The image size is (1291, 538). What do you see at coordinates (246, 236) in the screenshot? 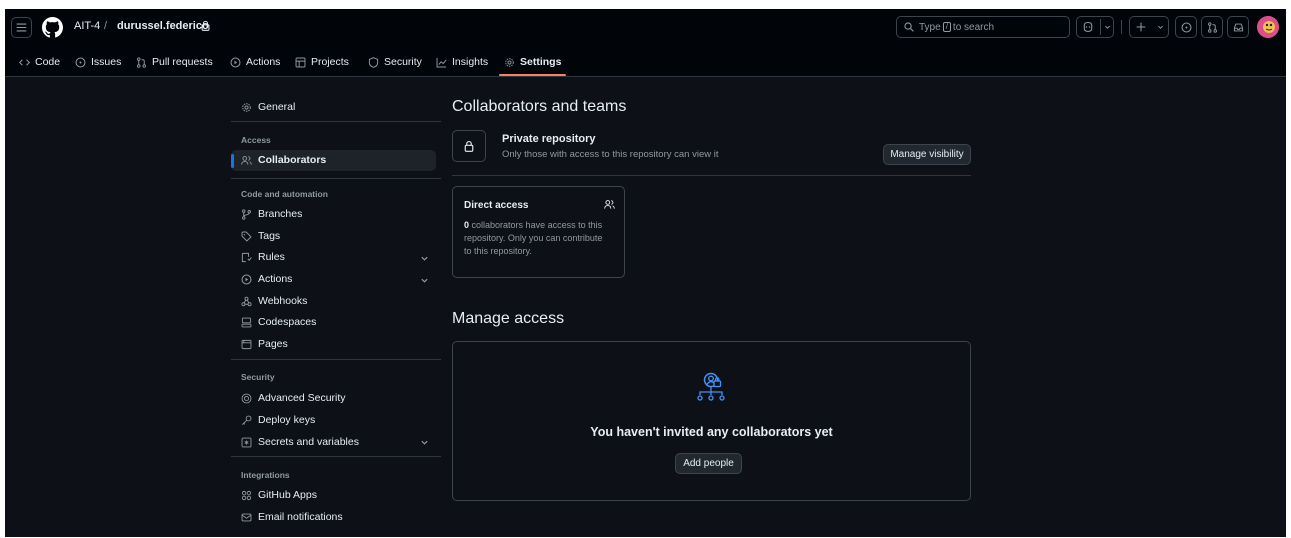
I see `tag-icon` at bounding box center [246, 236].